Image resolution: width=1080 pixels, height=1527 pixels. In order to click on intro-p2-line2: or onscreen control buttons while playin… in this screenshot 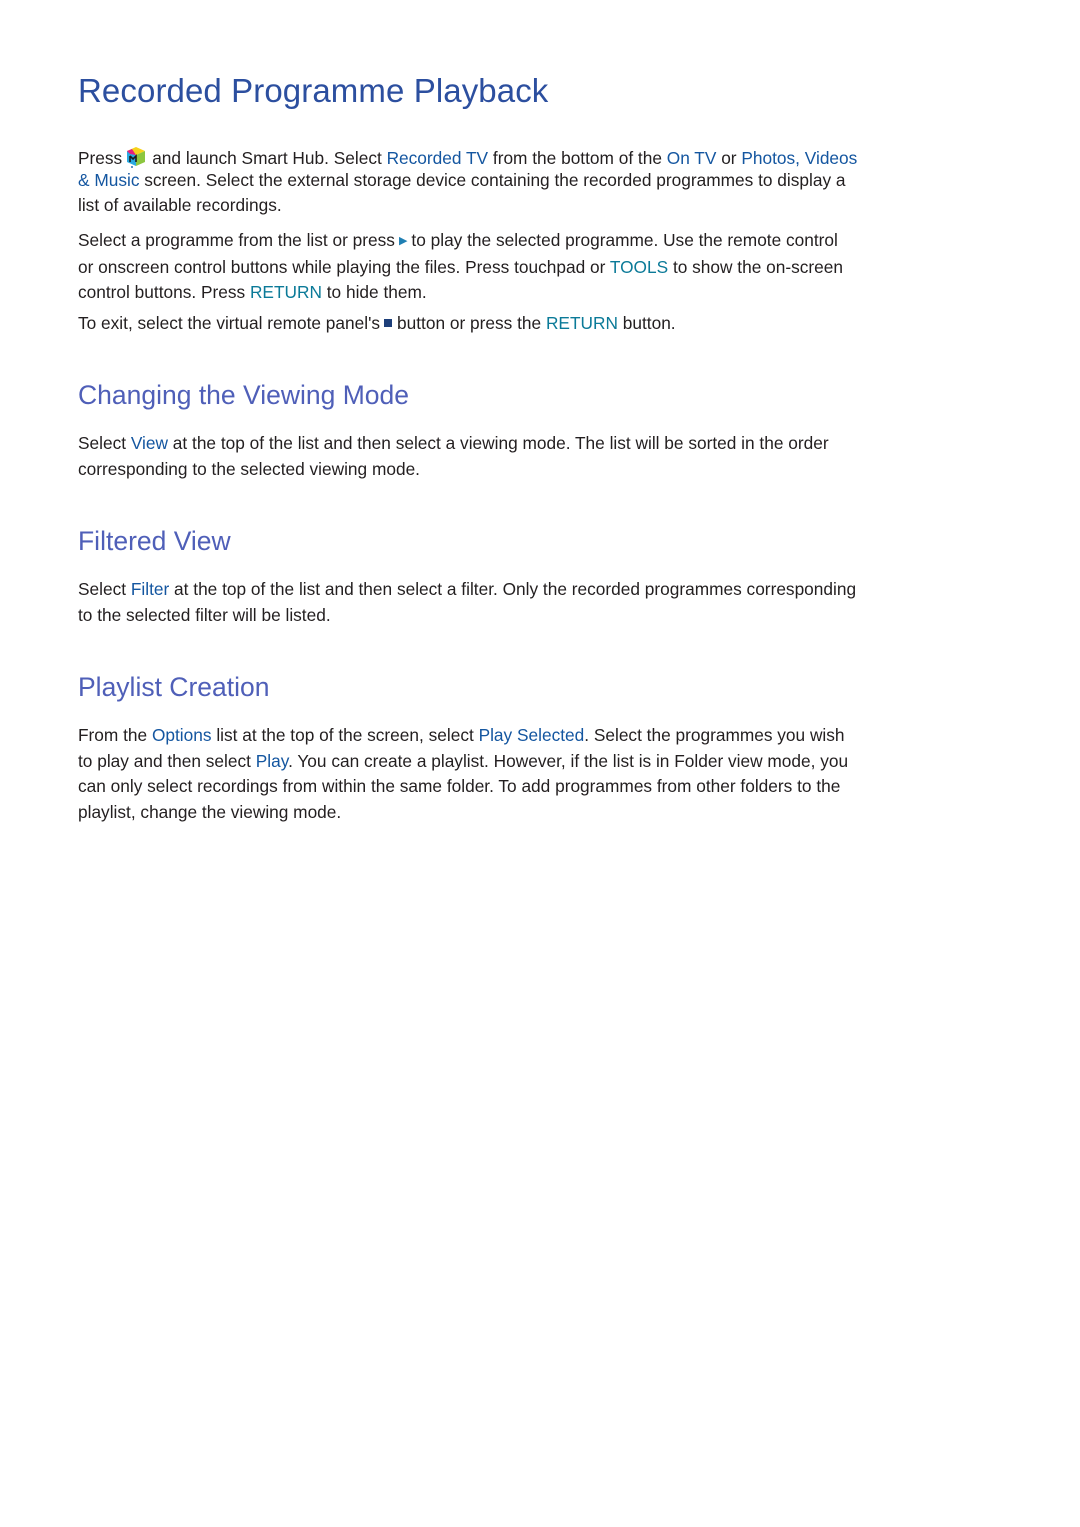, I will do `click(460, 266)`.